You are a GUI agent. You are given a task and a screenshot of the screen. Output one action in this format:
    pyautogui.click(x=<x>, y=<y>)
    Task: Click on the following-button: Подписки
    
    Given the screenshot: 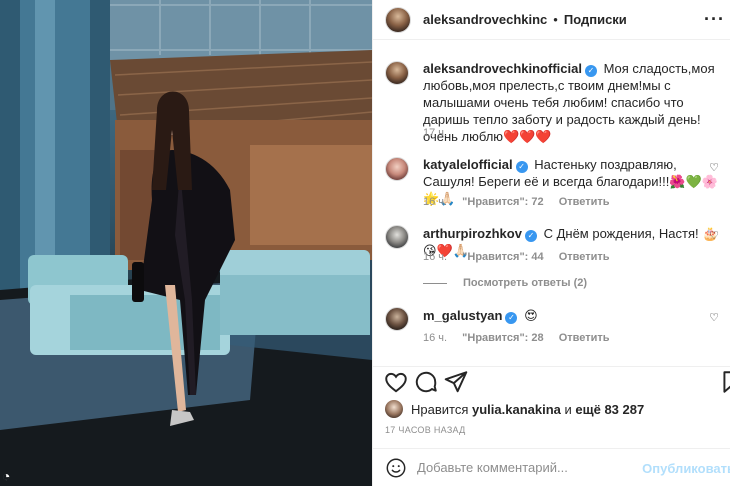 What is the action you would take?
    pyautogui.click(x=595, y=19)
    